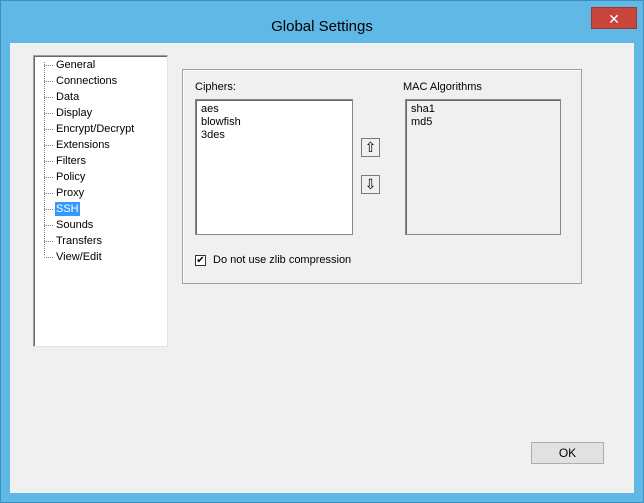 This screenshot has height=503, width=644. I want to click on ciphers-list: aes blowfish 3des, so click(274, 167).